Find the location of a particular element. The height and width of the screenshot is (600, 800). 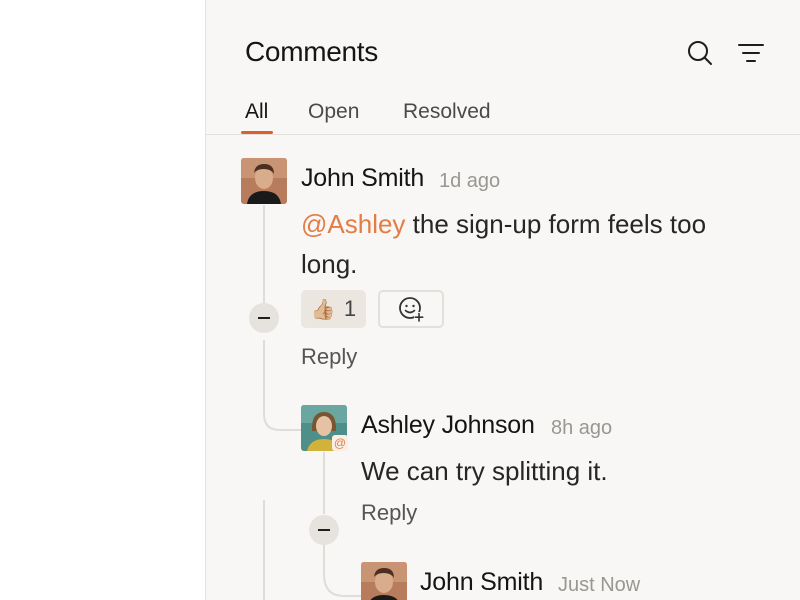

search-button is located at coordinates (700, 53).